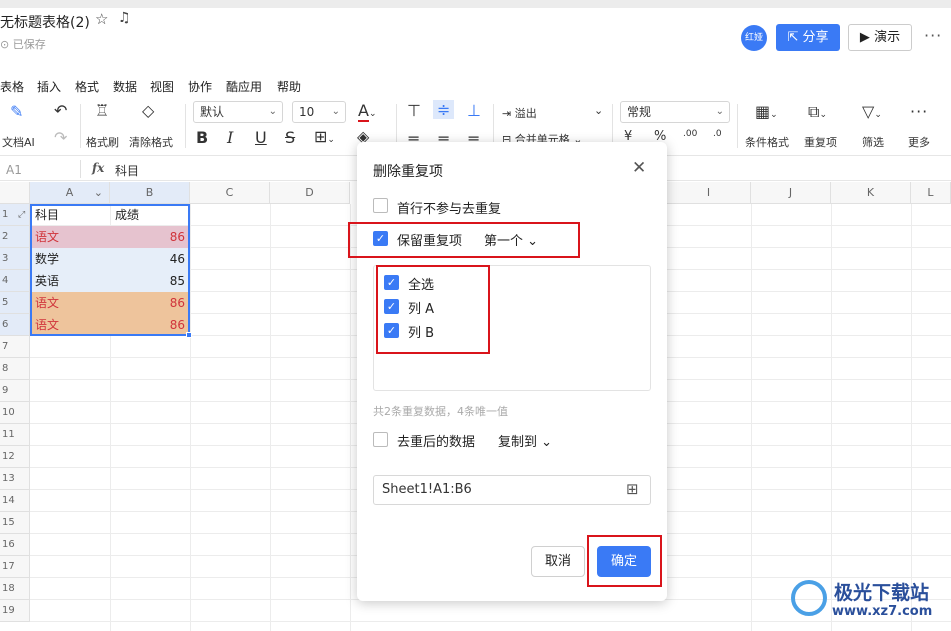  Describe the element at coordinates (87, 86) in the screenshot. I see `menu-format: 格式` at that location.